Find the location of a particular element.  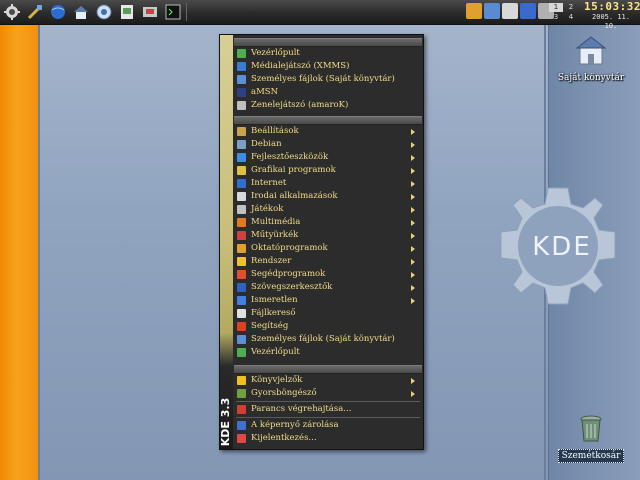

taskbar: 1 2 3 4 15:03:32 2005. 11. 10. is located at coordinates (320, 15).